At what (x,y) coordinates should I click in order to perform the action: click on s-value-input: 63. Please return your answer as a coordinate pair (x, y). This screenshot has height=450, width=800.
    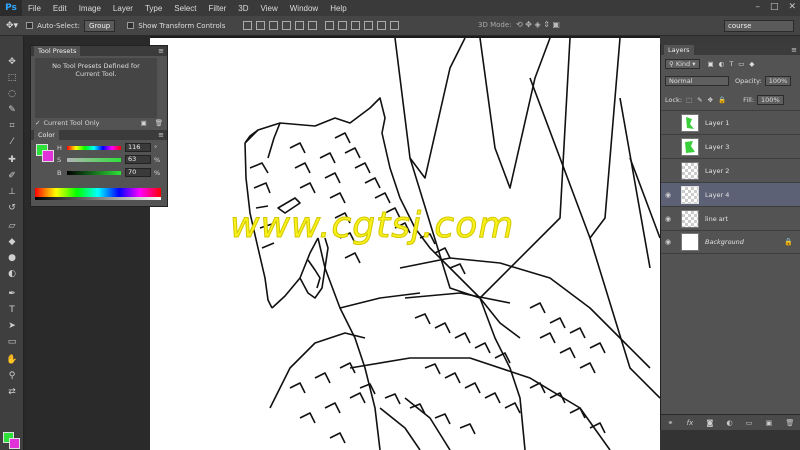
    Looking at the image, I should click on (138, 159).